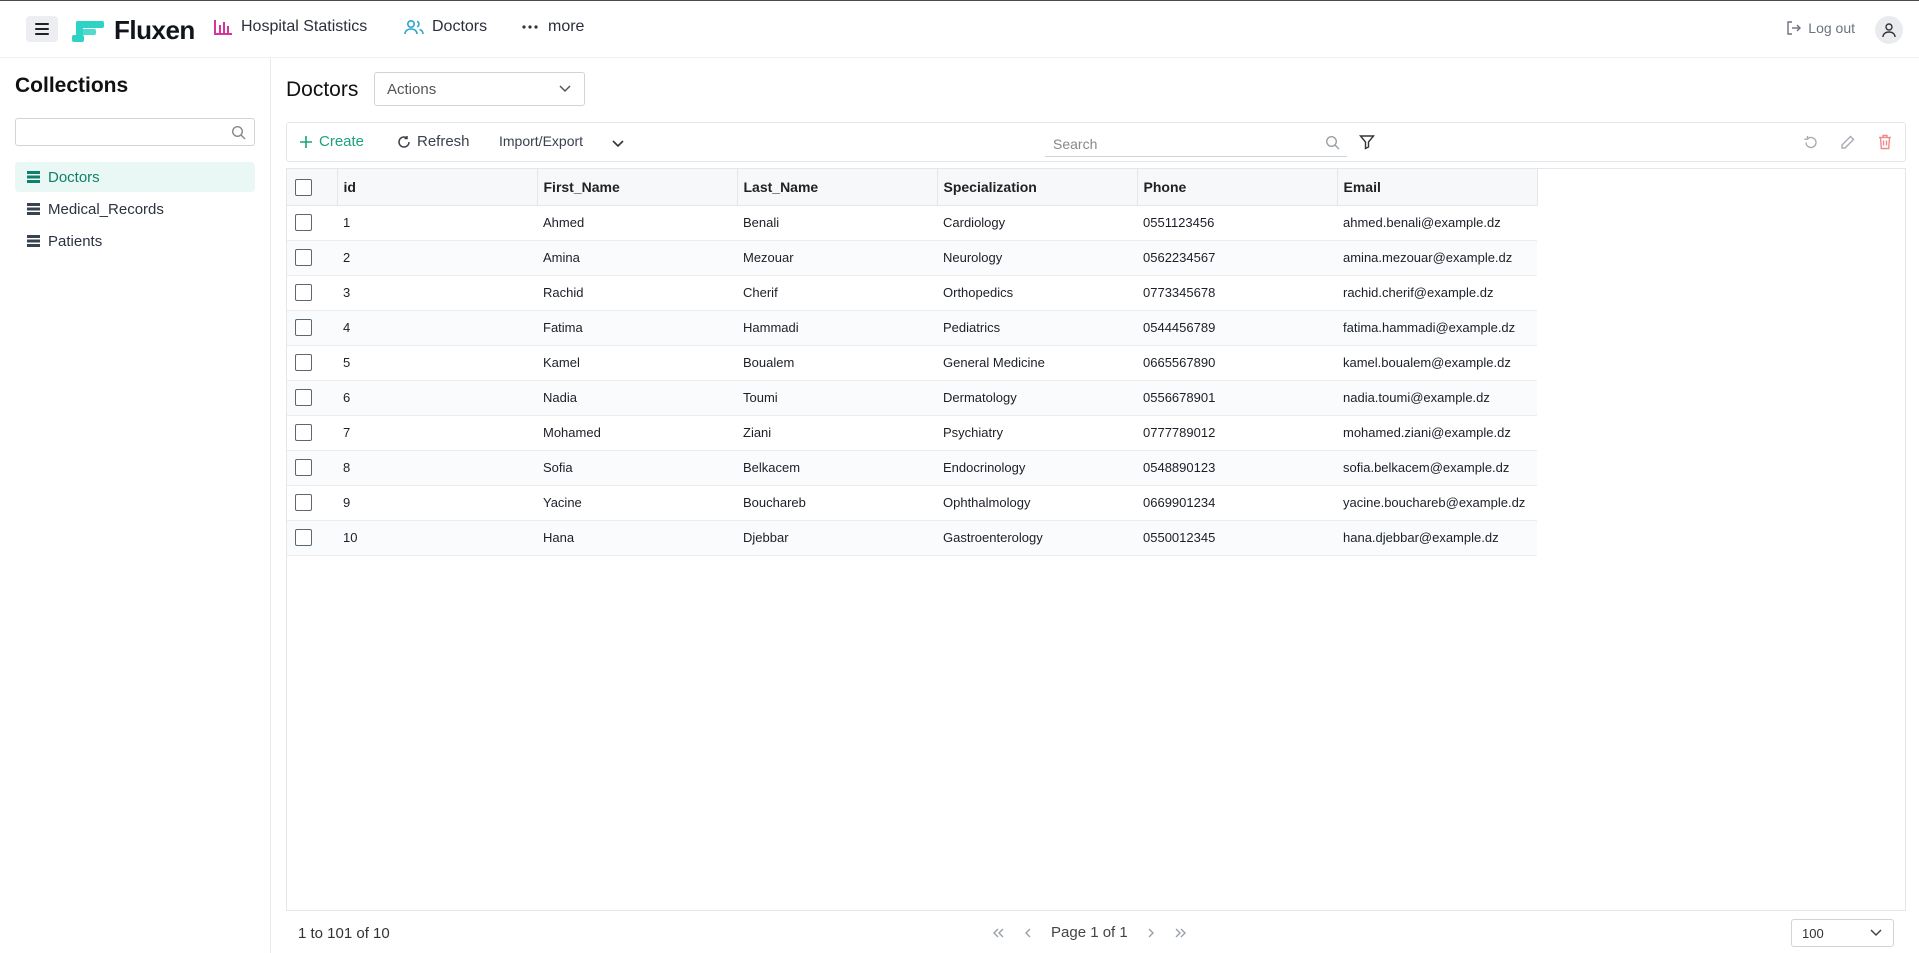 This screenshot has height=953, width=1919. Describe the element at coordinates (437, 223) in the screenshot. I see `cell-id: 1` at that location.